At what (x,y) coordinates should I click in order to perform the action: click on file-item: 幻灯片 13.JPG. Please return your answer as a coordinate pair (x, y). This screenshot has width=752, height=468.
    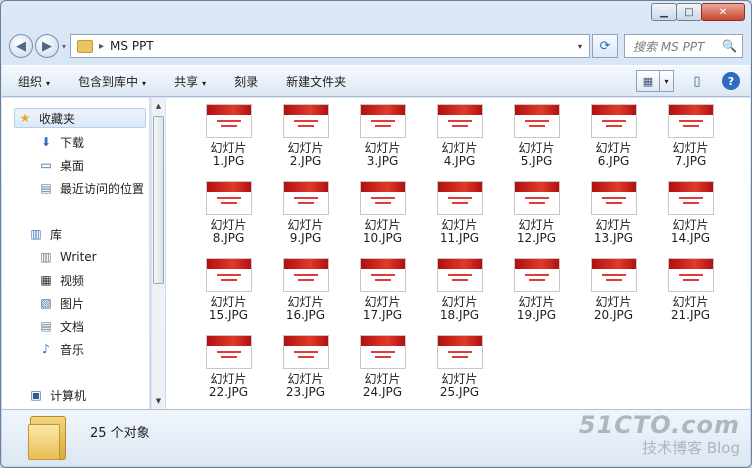
    Looking at the image, I should click on (613, 218).